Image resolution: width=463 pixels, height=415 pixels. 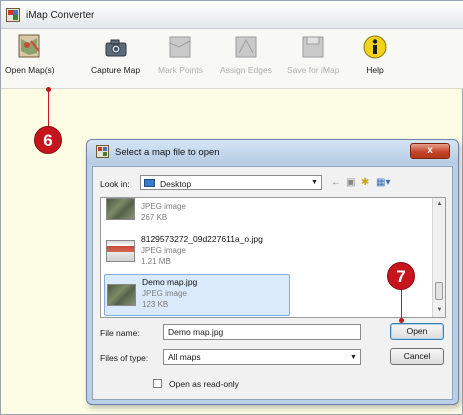 I want to click on dialog-title: Select a map file to open, so click(x=167, y=152).